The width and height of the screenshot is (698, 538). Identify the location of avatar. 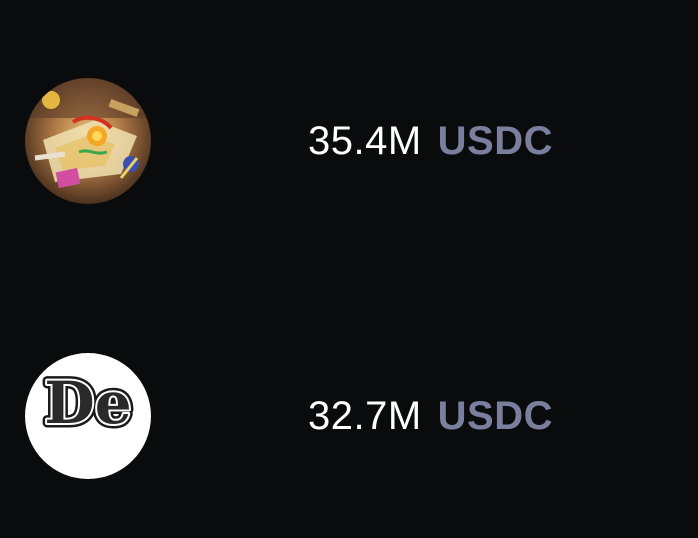
(88, 141).